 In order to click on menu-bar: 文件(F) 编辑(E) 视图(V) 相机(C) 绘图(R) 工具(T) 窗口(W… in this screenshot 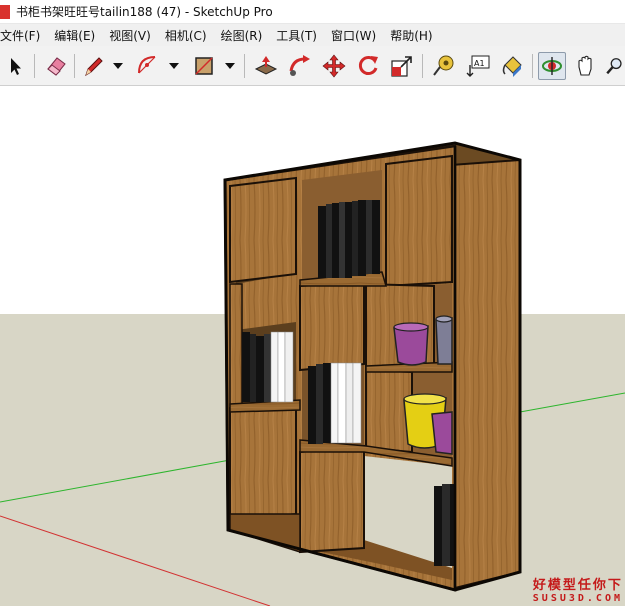, I will do `click(312, 35)`.